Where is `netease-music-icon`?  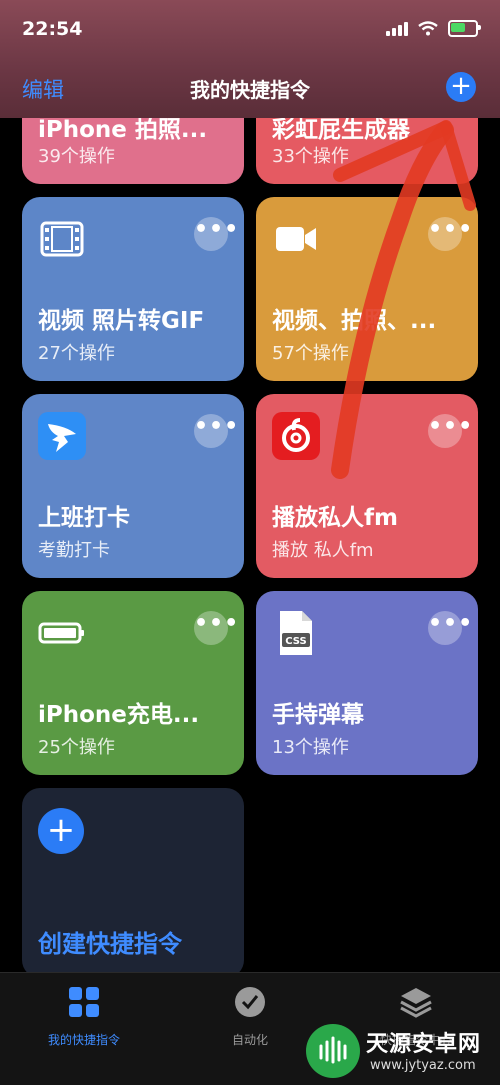 netease-music-icon is located at coordinates (296, 436).